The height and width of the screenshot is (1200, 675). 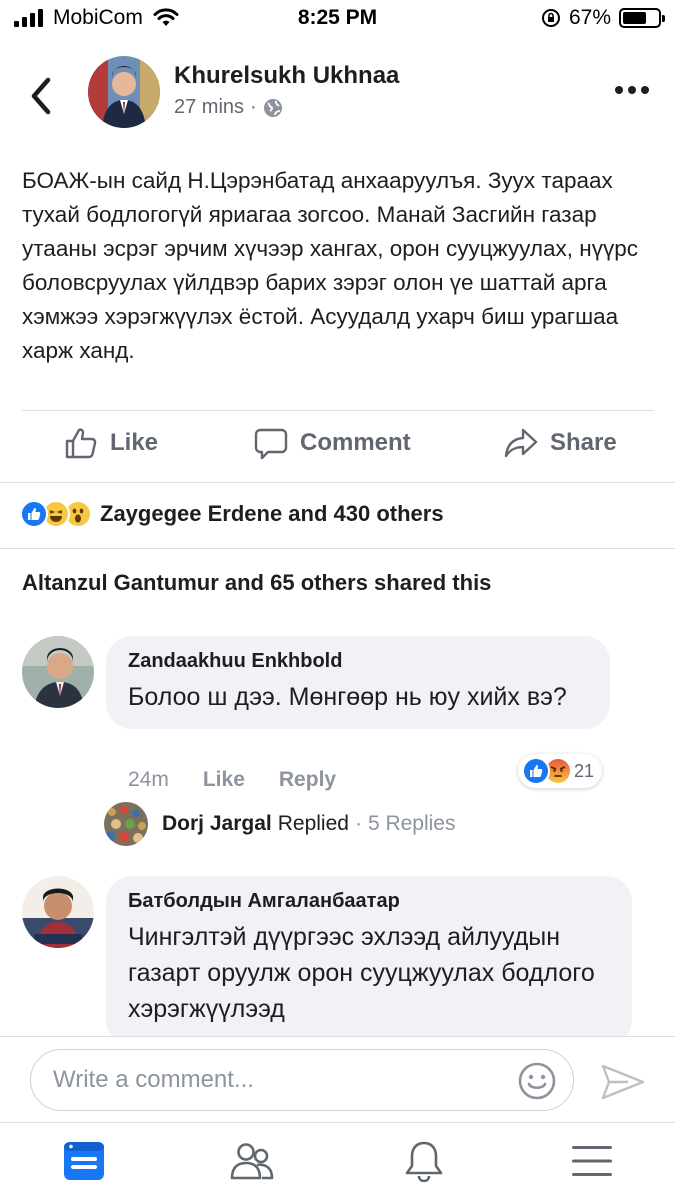 I want to click on post-meta: 27 mins ·, so click(x=228, y=107).